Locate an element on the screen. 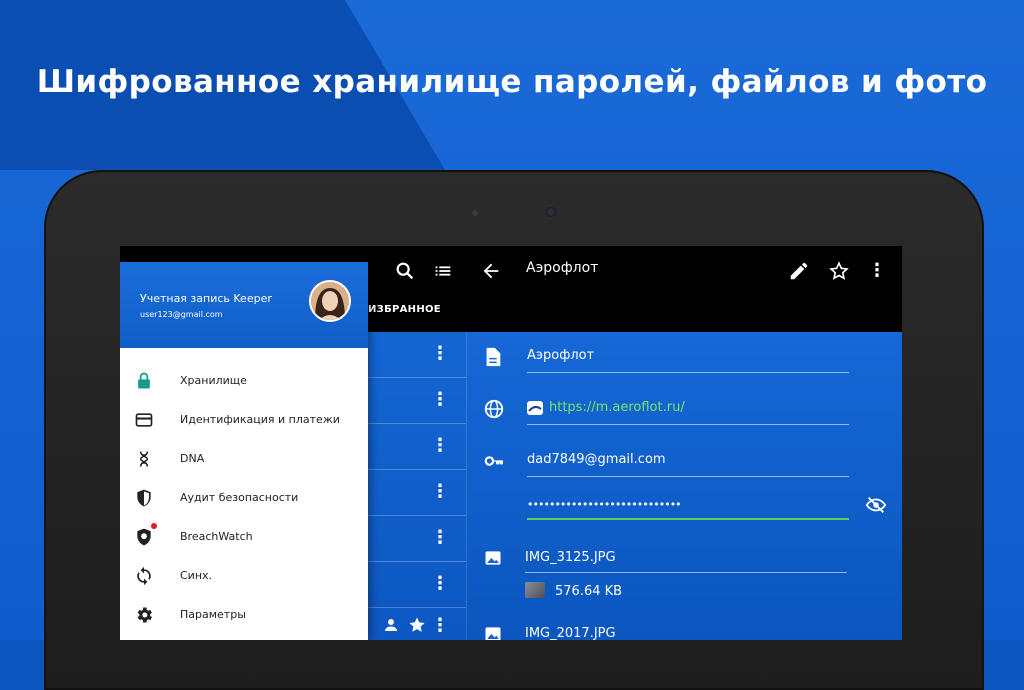  drawer-item-label: Хранилище is located at coordinates (213, 380).